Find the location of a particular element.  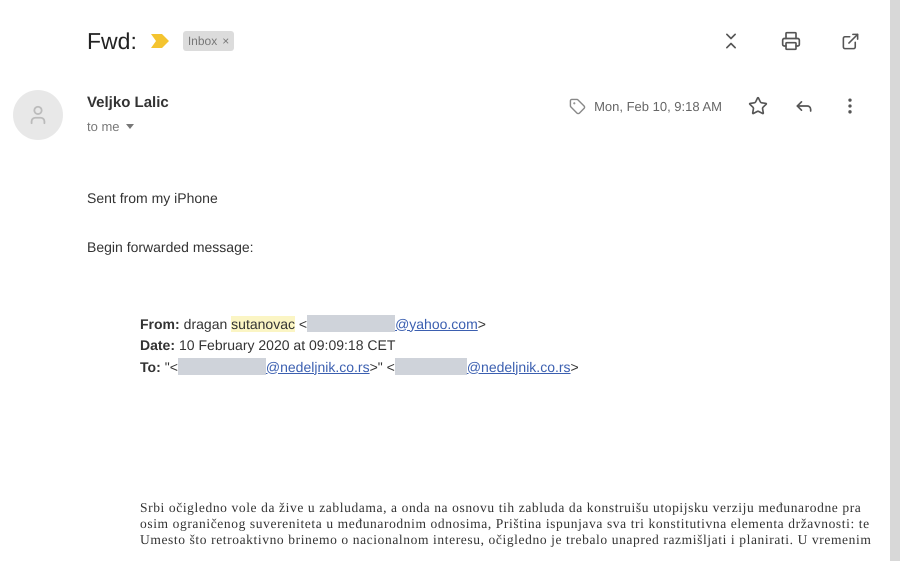

caret-icon is located at coordinates (130, 126).